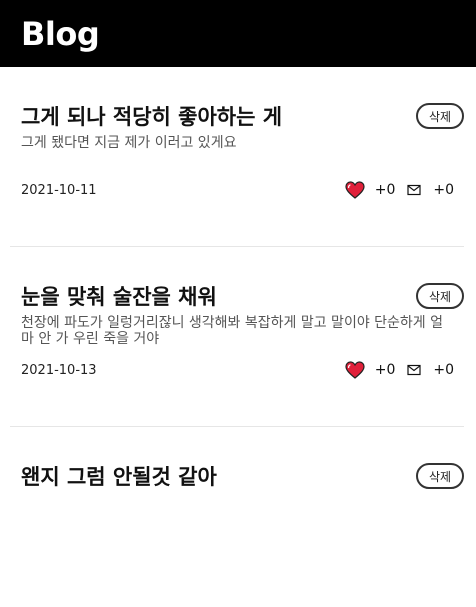  I want to click on post-title: 그게 되나 적당히 좋아하는 게, so click(151, 116).